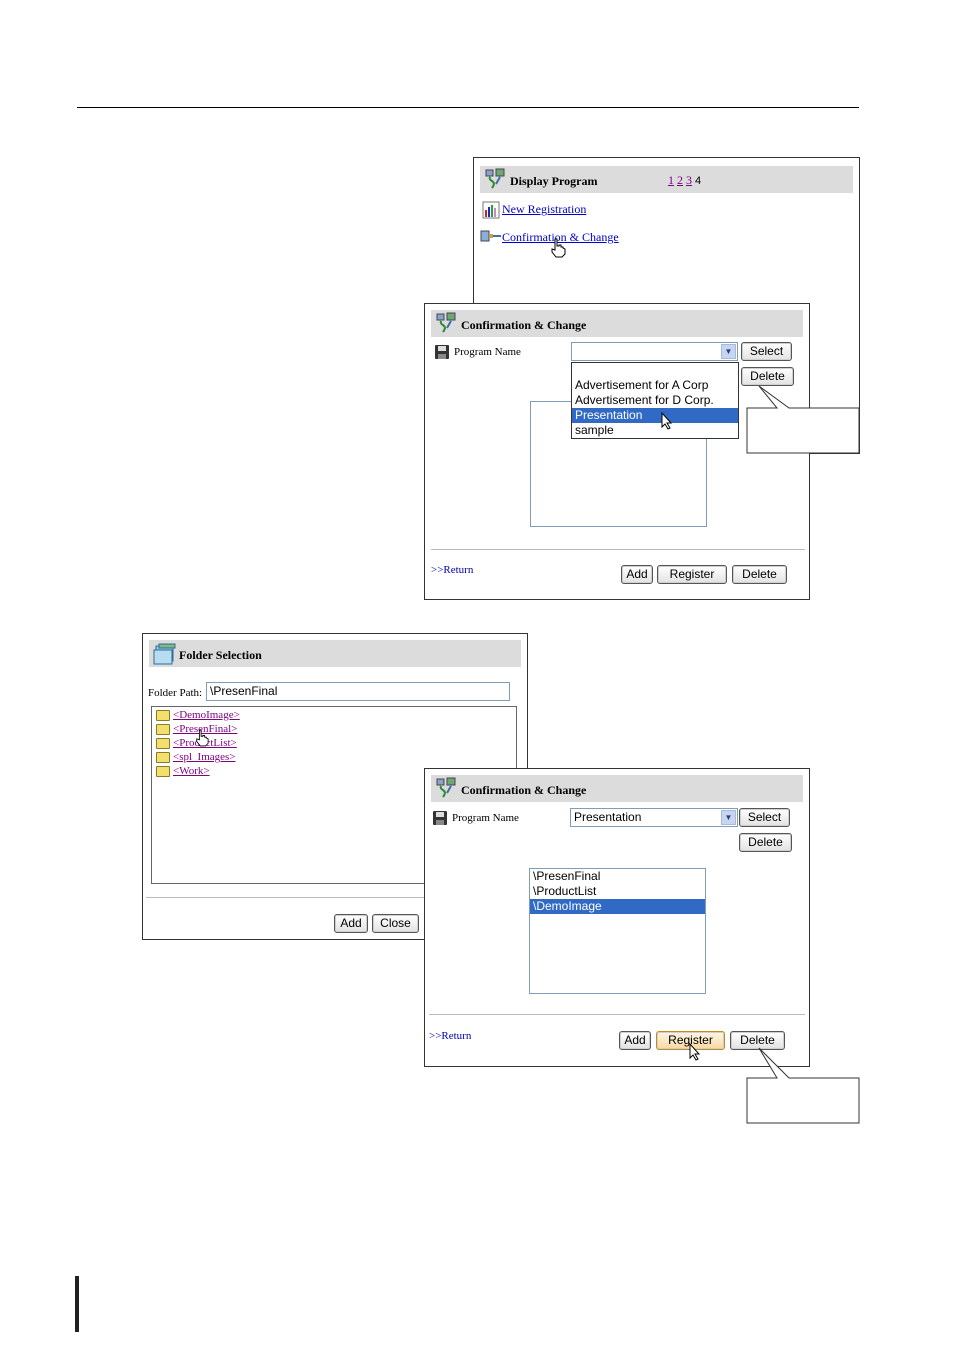 Image resolution: width=954 pixels, height=1351 pixels. I want to click on top-rule, so click(468, 107).